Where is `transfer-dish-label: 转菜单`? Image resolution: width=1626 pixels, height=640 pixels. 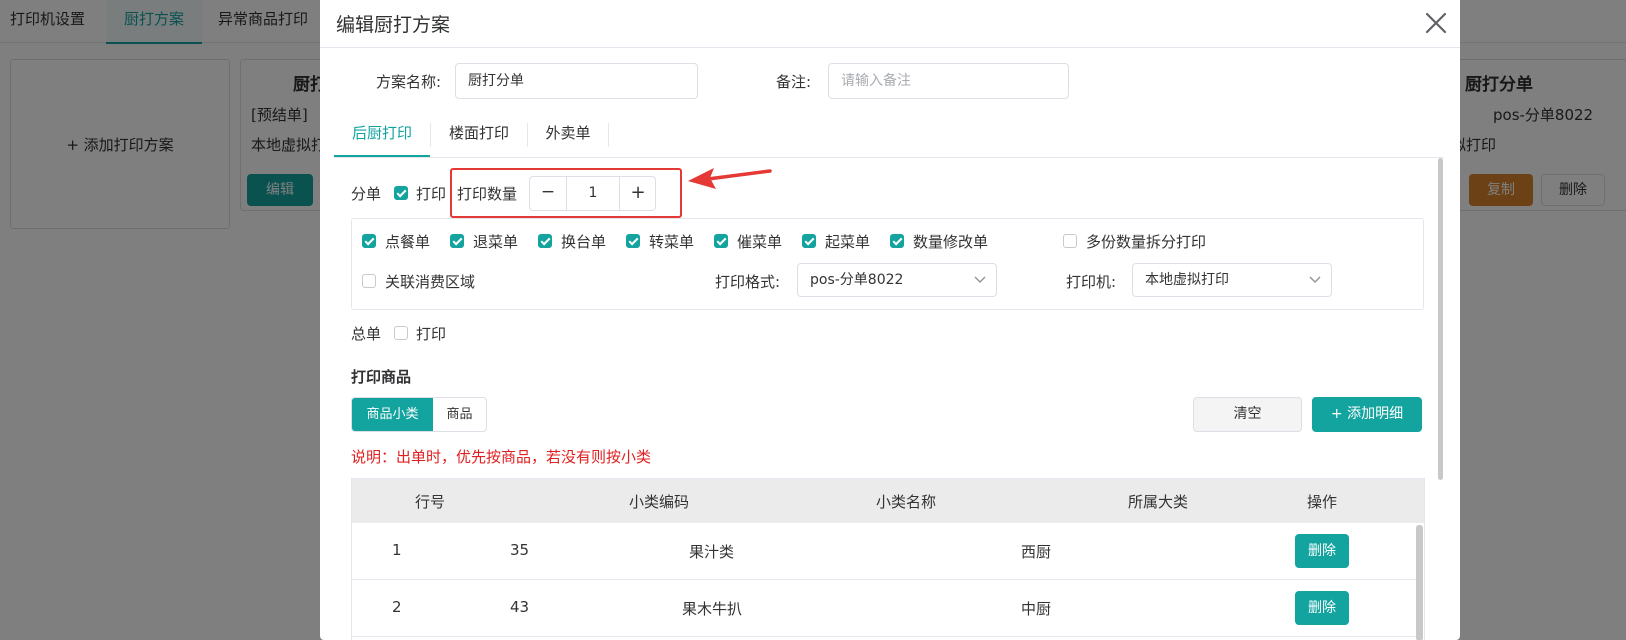
transfer-dish-label: 转菜单 is located at coordinates (672, 242).